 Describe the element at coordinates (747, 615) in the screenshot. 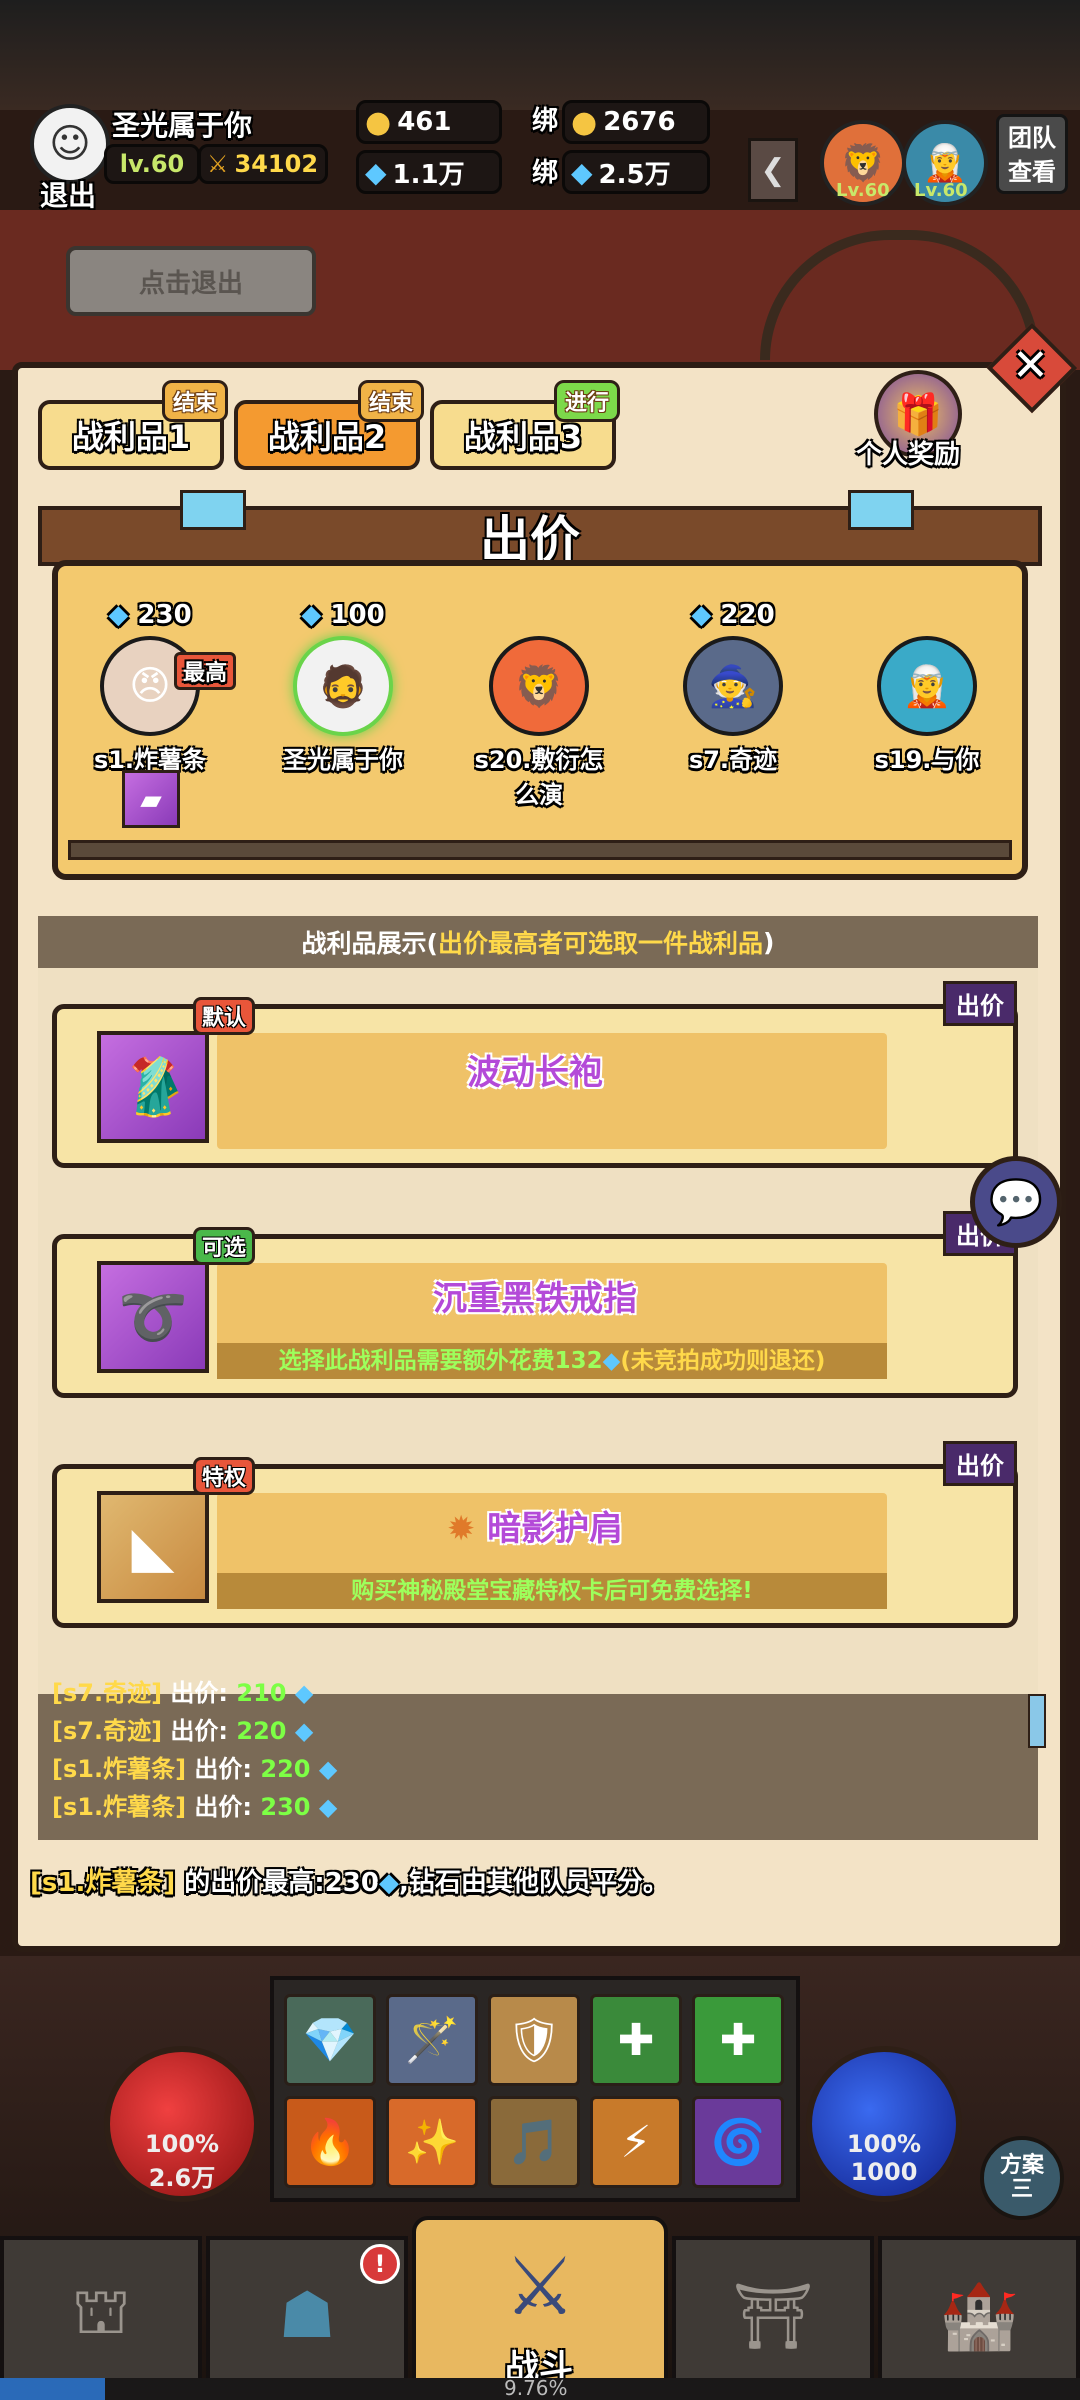

I see `bid-amount: 220` at that location.